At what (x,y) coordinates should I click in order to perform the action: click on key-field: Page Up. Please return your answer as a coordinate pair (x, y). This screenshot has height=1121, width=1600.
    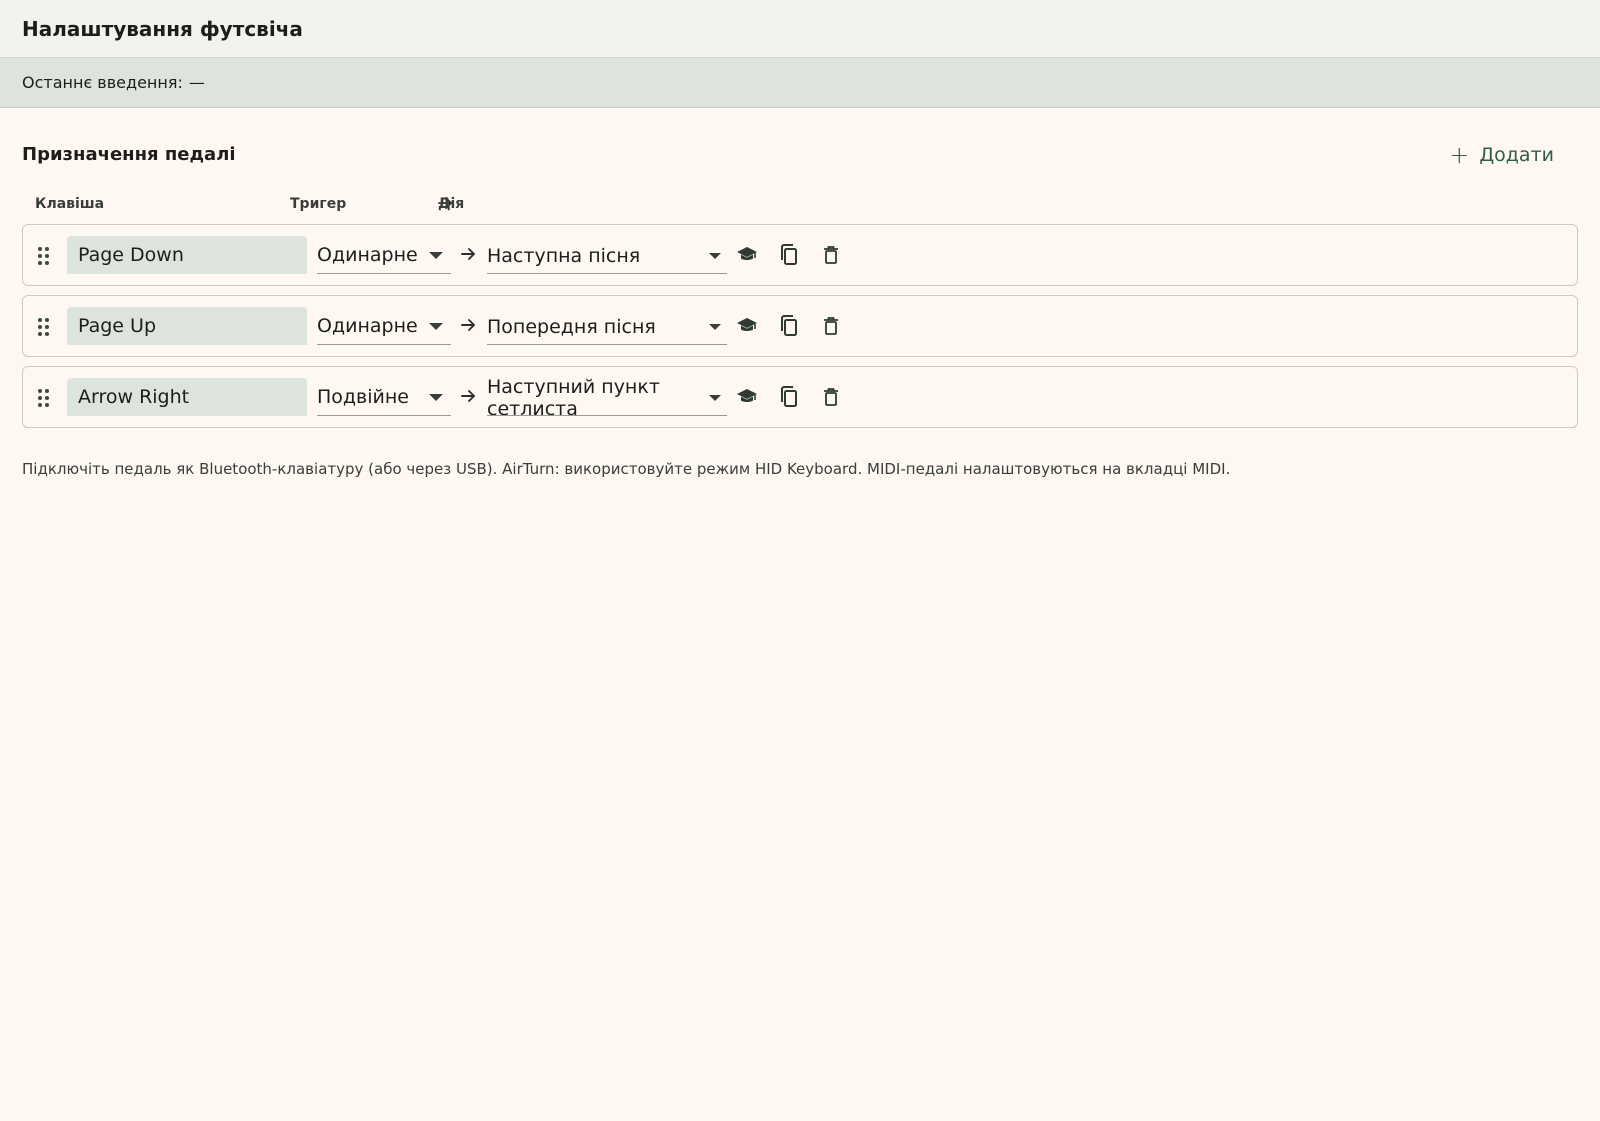
    Looking at the image, I should click on (187, 326).